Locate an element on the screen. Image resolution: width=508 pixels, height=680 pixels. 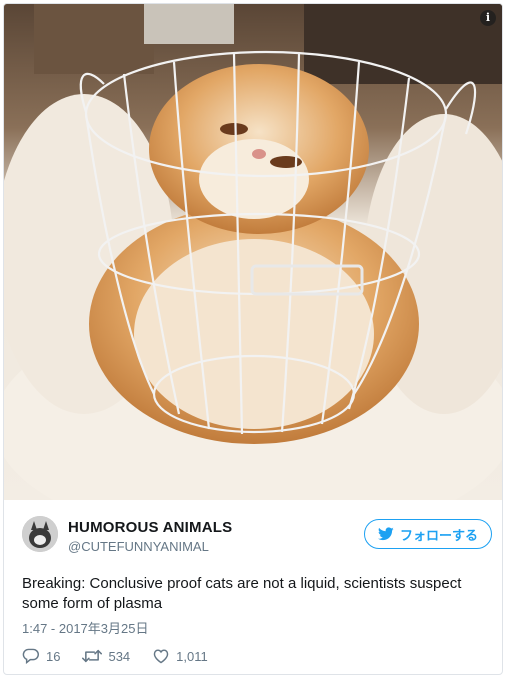
avatar-image is located at coordinates (40, 534).